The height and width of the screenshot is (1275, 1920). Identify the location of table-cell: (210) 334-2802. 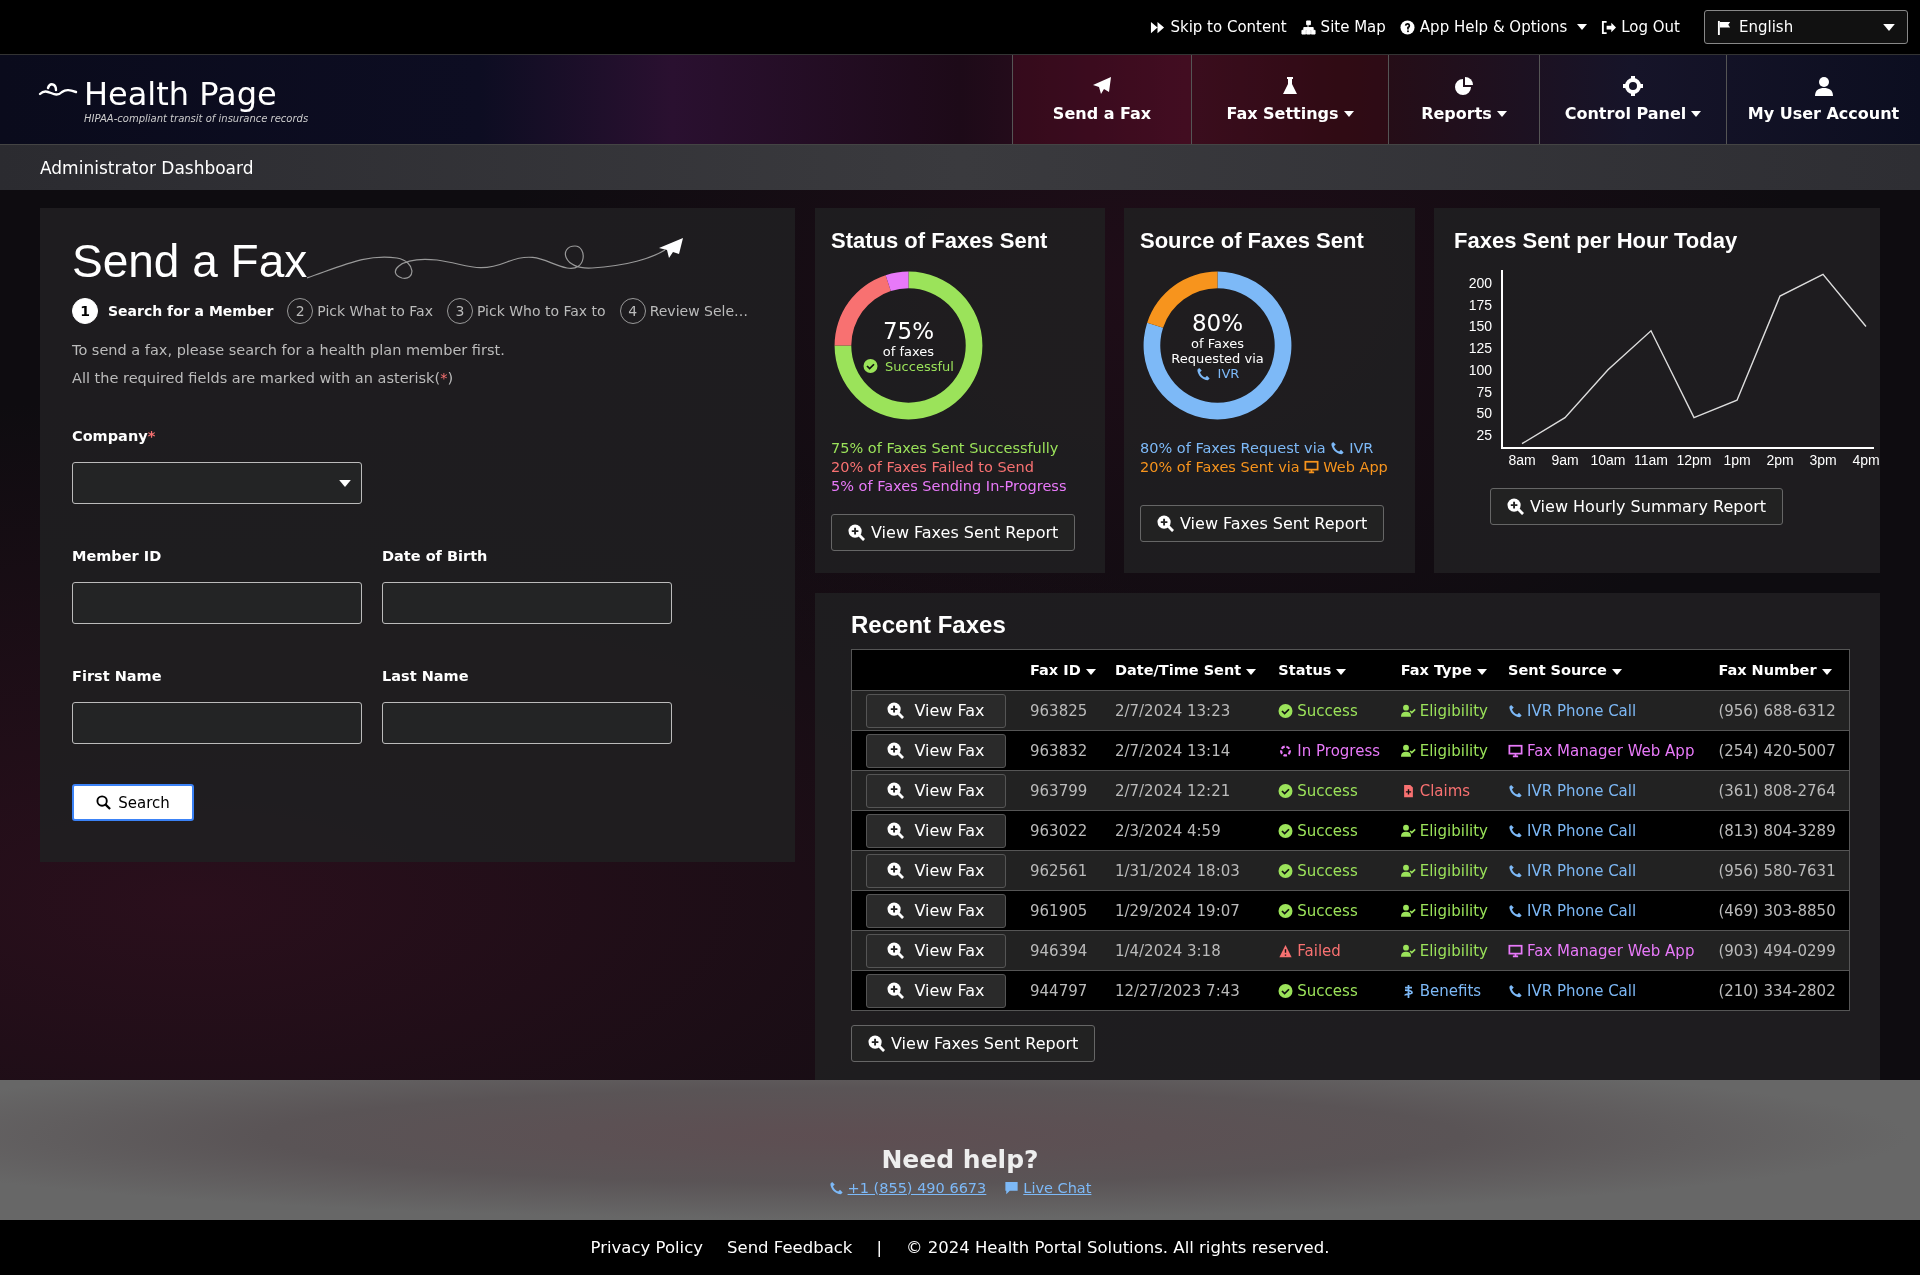
(1780, 990).